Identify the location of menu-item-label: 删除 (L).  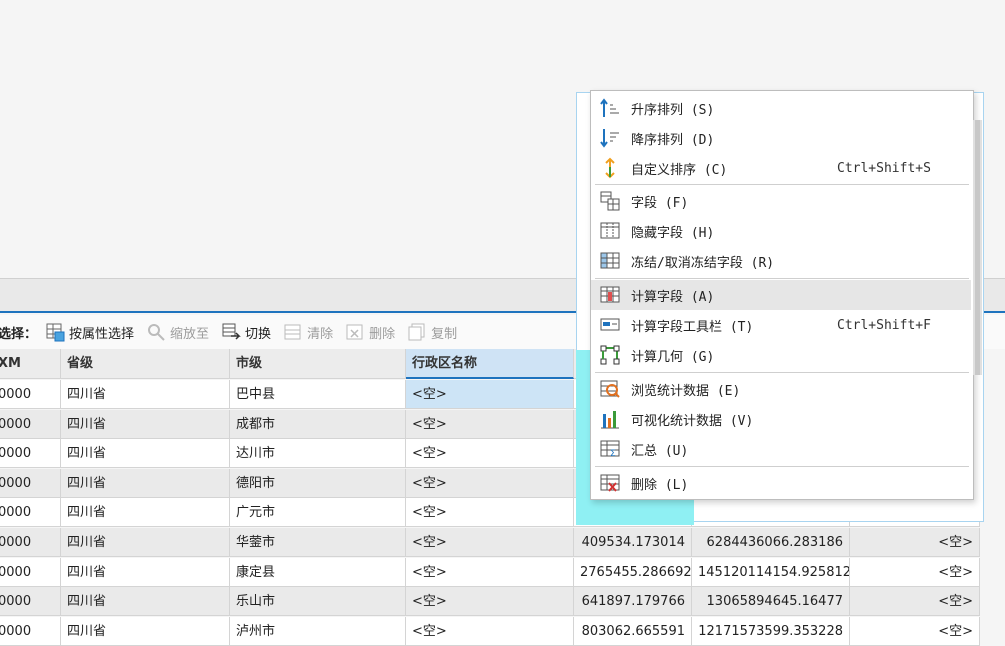
(660, 485).